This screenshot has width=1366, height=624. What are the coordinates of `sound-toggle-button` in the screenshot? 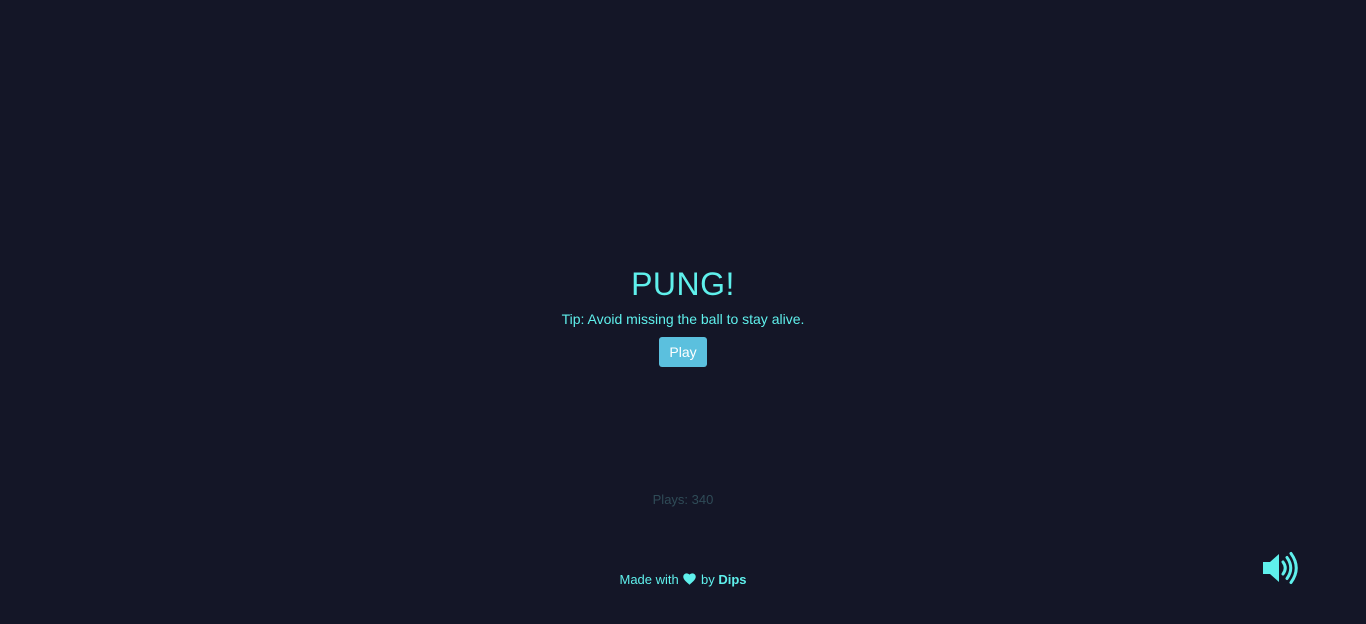 It's located at (1281, 568).